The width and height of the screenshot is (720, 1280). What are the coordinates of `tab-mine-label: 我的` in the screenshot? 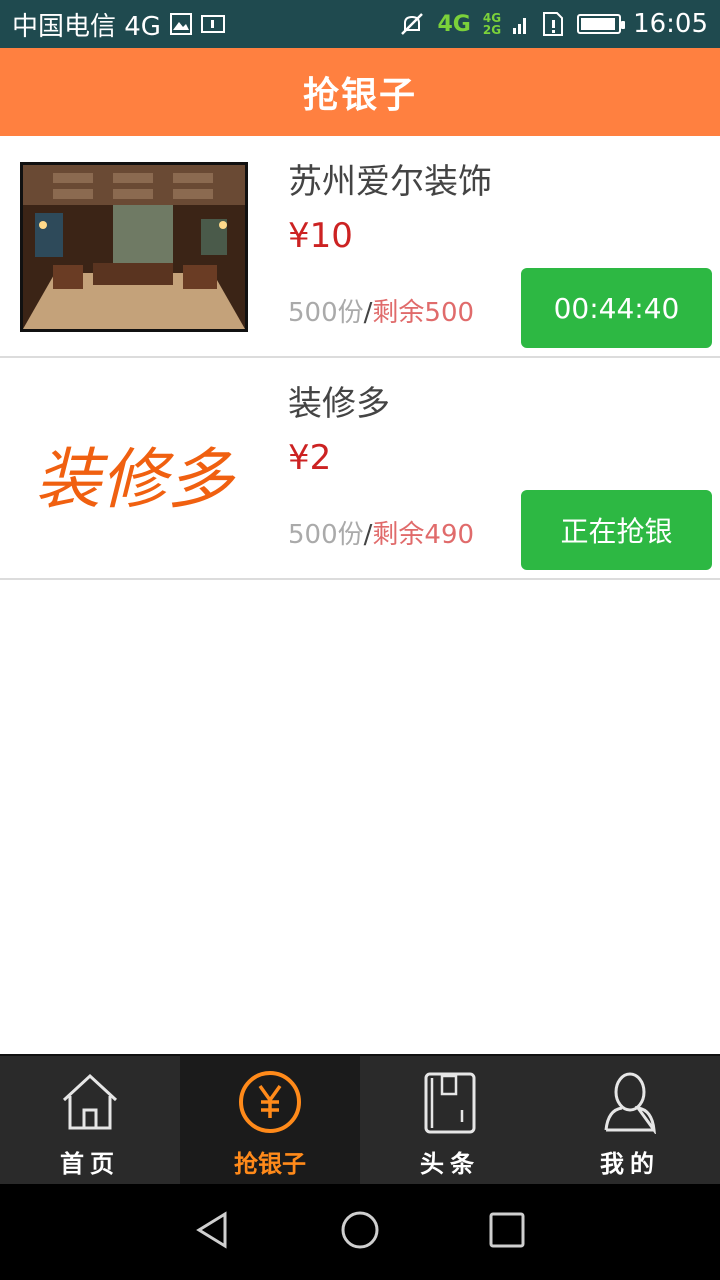 It's located at (630, 1164).